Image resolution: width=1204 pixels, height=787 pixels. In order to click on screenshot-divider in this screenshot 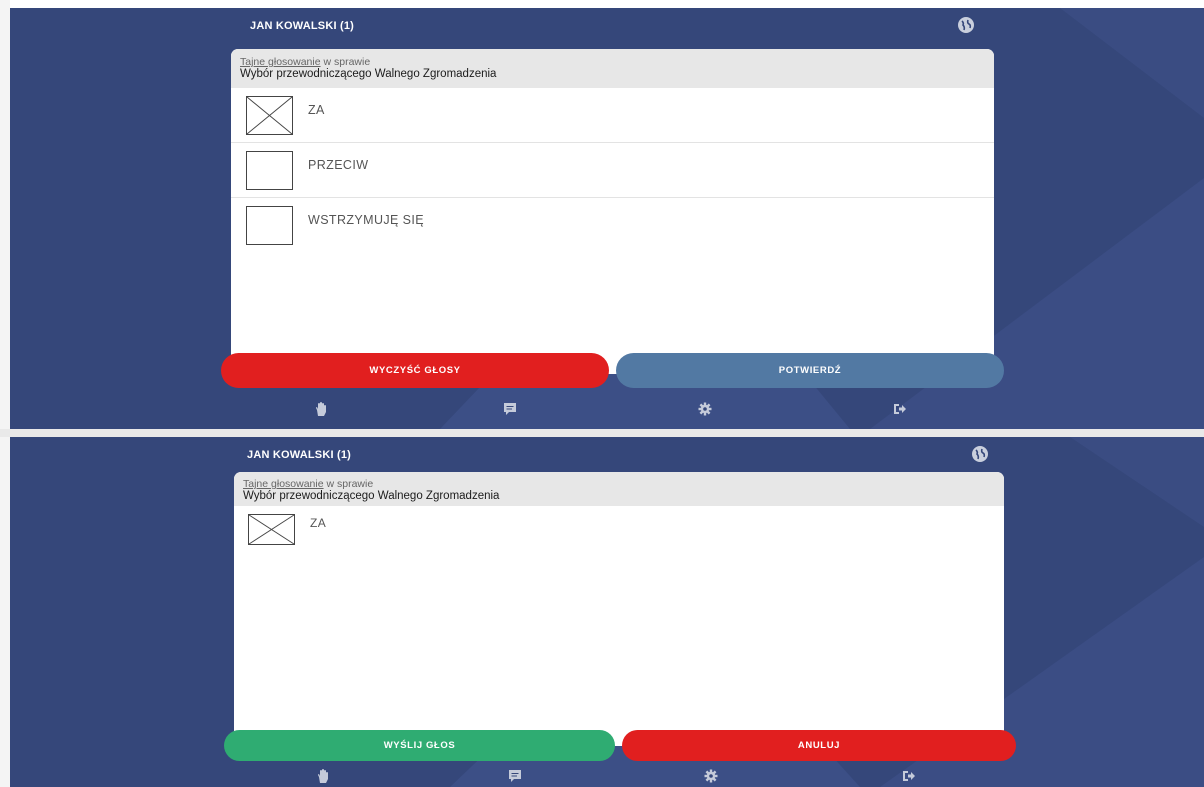, I will do `click(602, 433)`.